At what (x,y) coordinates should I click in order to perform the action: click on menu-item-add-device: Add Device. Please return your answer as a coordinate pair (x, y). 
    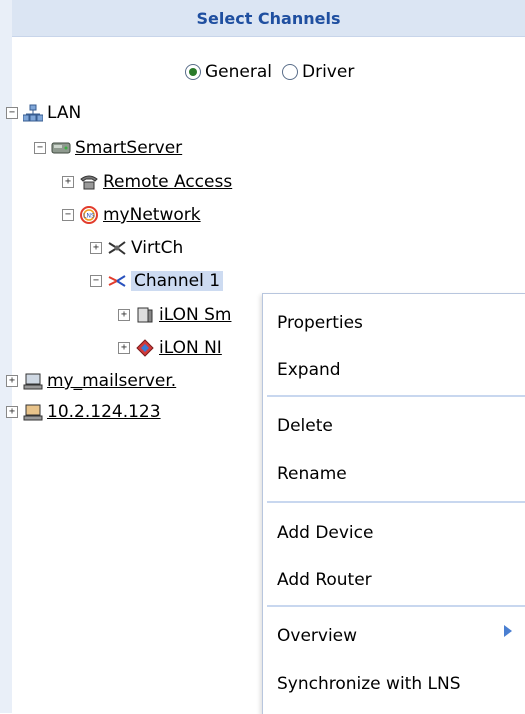
    Looking at the image, I should click on (325, 533).